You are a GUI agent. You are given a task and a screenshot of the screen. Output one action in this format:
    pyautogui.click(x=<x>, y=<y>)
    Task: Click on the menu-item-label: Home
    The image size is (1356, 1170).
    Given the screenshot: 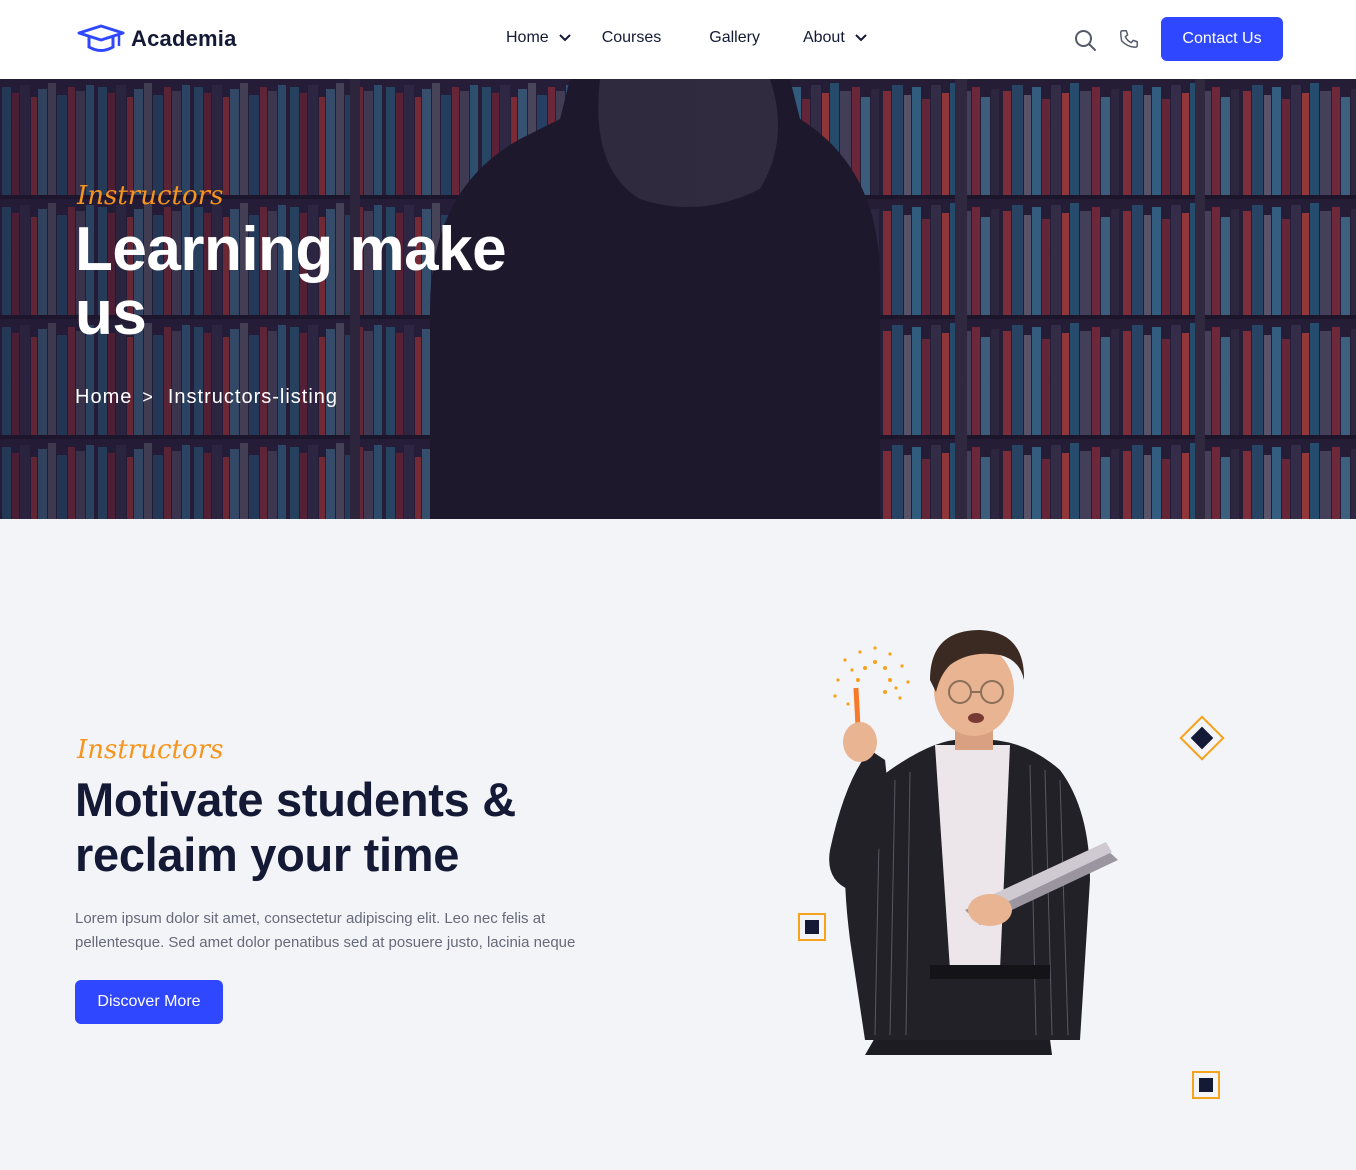 What is the action you would take?
    pyautogui.click(x=527, y=37)
    